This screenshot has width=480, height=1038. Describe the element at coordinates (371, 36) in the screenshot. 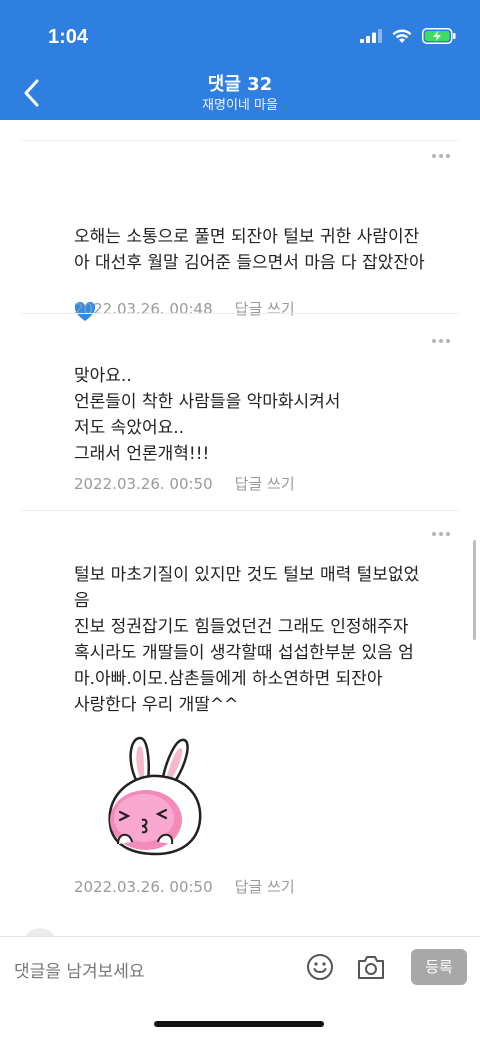

I see `signal-icon` at that location.